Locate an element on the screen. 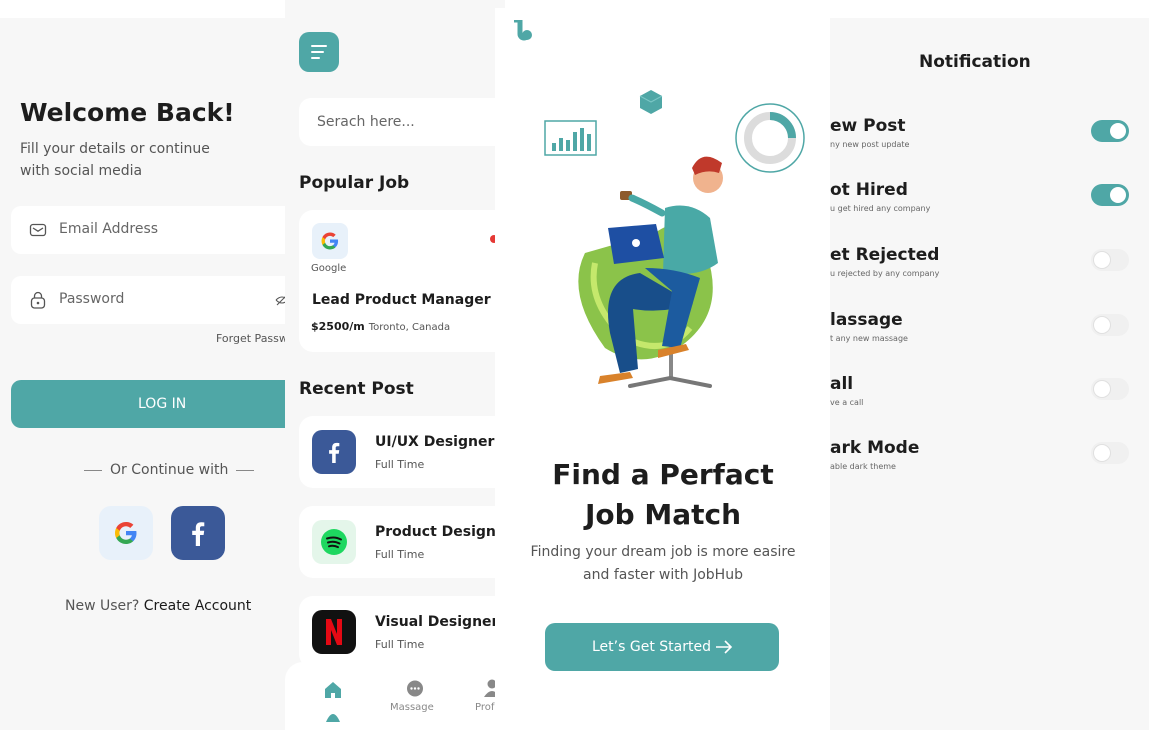 Image resolution: width=1149 pixels, height=730 pixels. recent-post-card: Product Designe Full Time is located at coordinates (402, 542).